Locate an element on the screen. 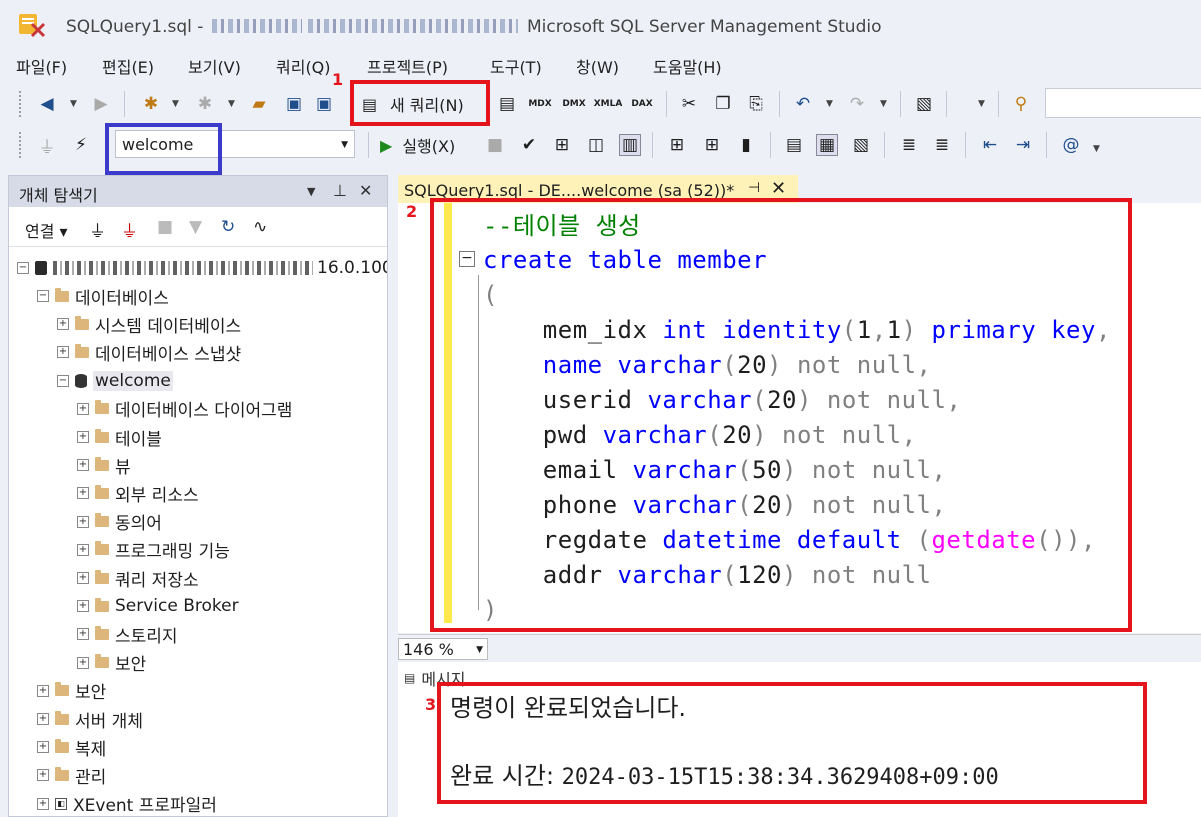 This screenshot has height=817, width=1201. back-dropdown-icon: ▼ is located at coordinates (73, 104).